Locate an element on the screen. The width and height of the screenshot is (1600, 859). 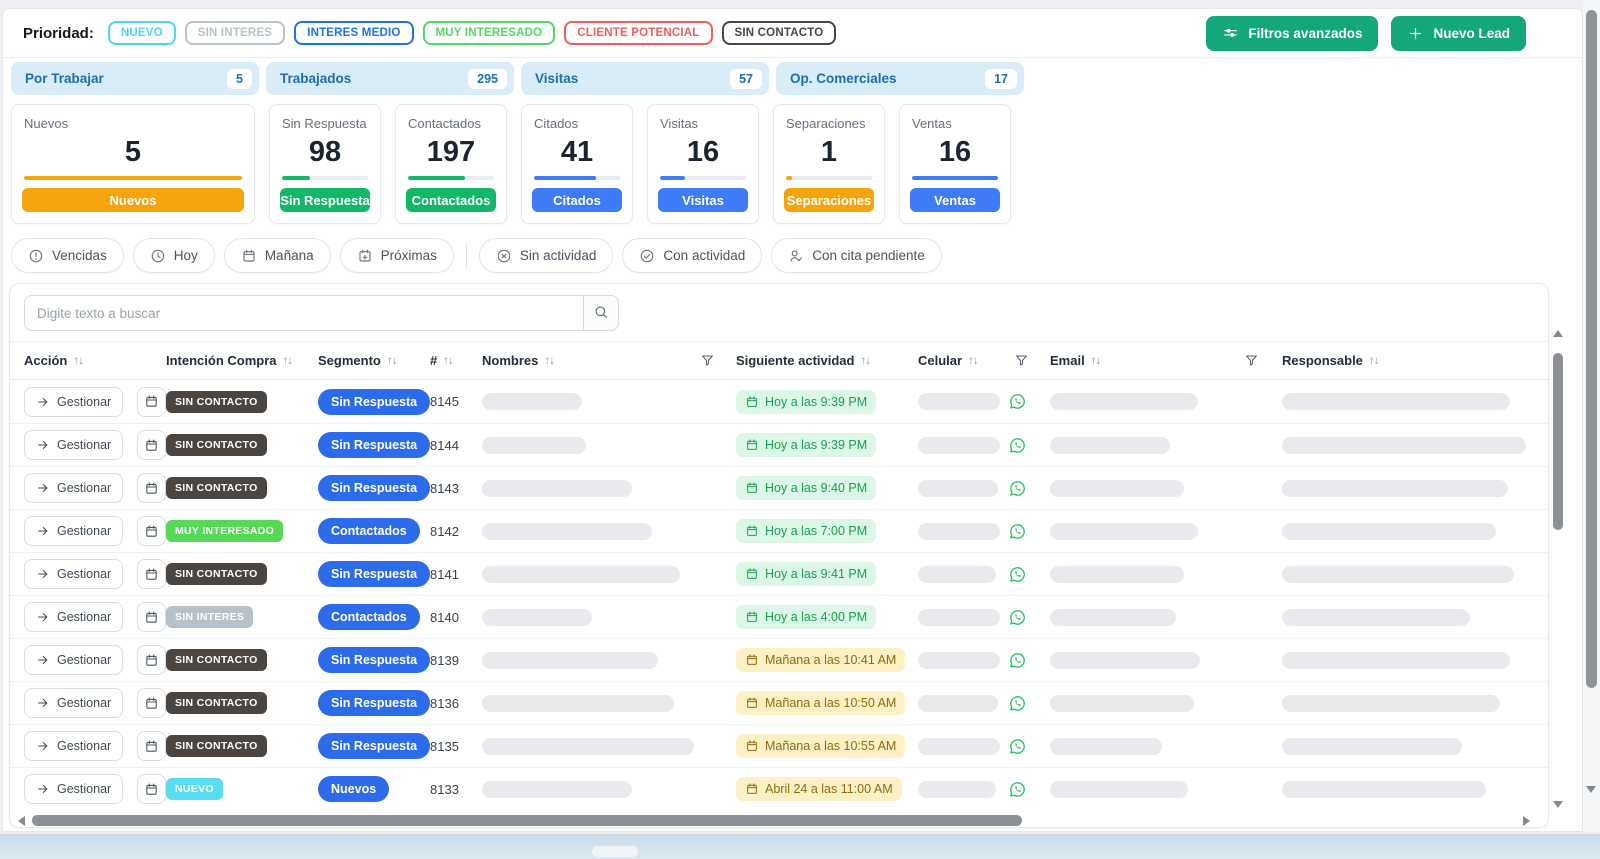
page-scrollbar is located at coordinates (1591, 416).